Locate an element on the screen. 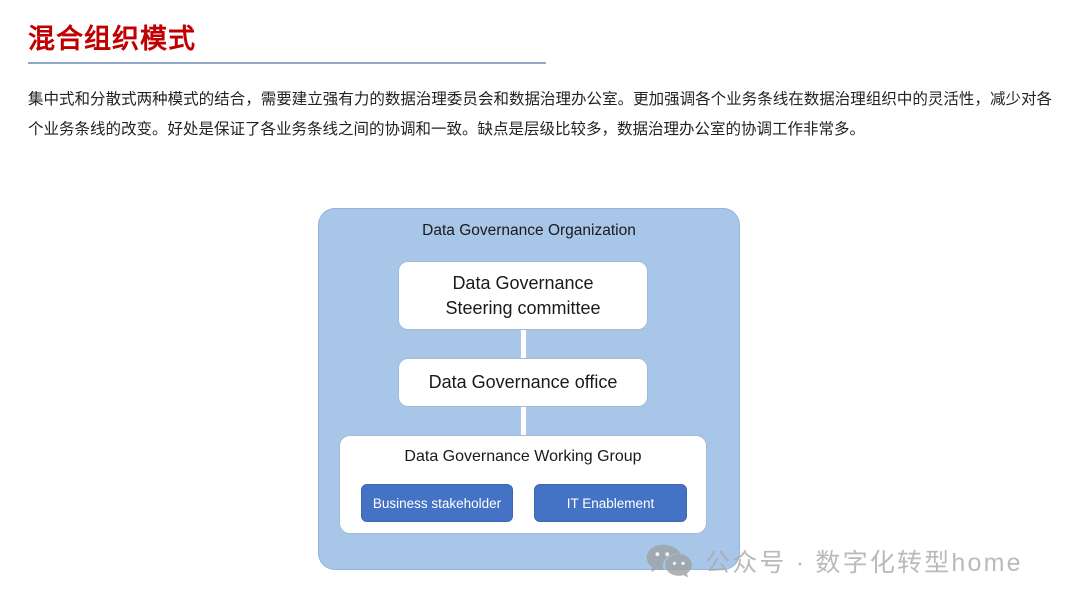 The image size is (1080, 608). node-data-governance-office: Data Governance office is located at coordinates (523, 382).